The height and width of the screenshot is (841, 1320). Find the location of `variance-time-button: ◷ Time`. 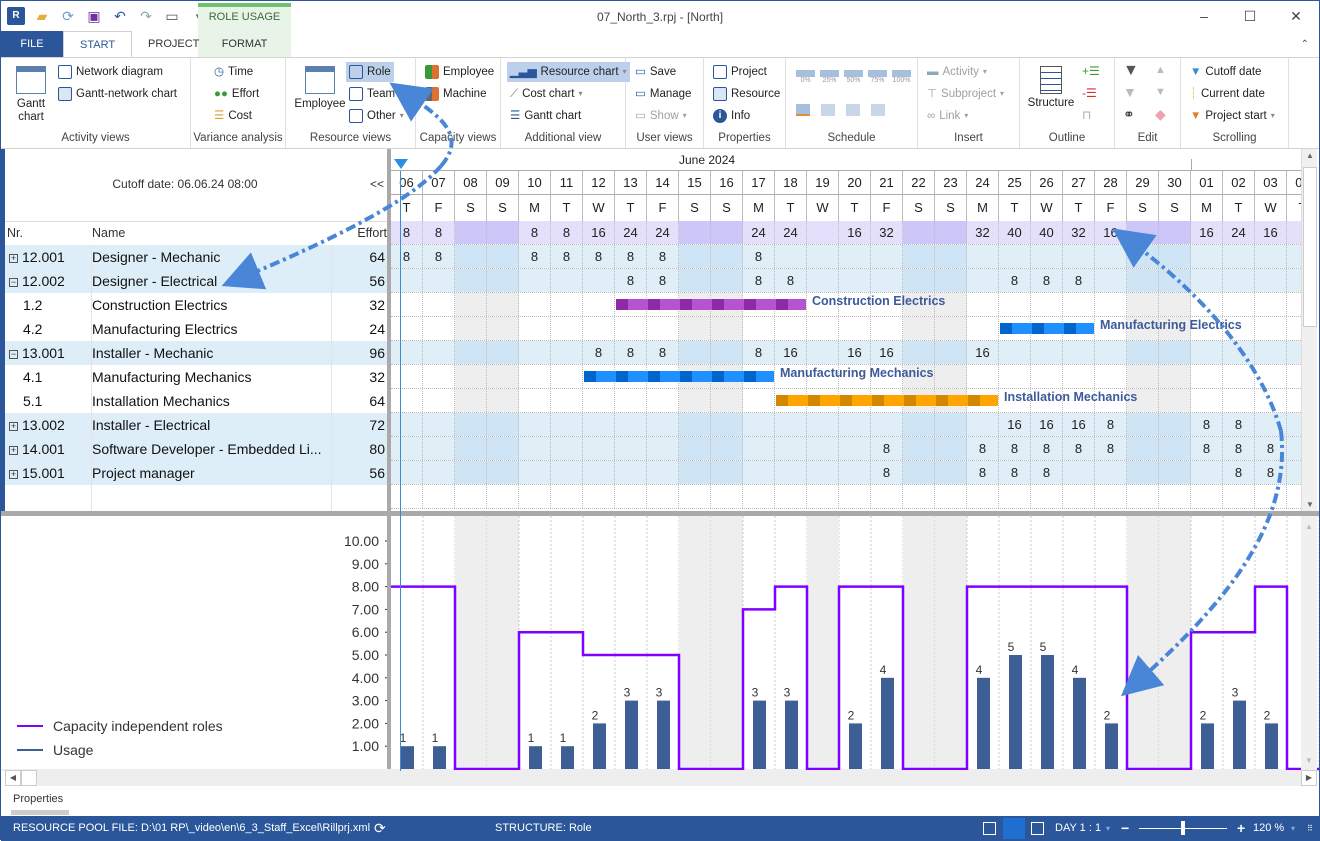

variance-time-button: ◷ Time is located at coordinates (233, 72).